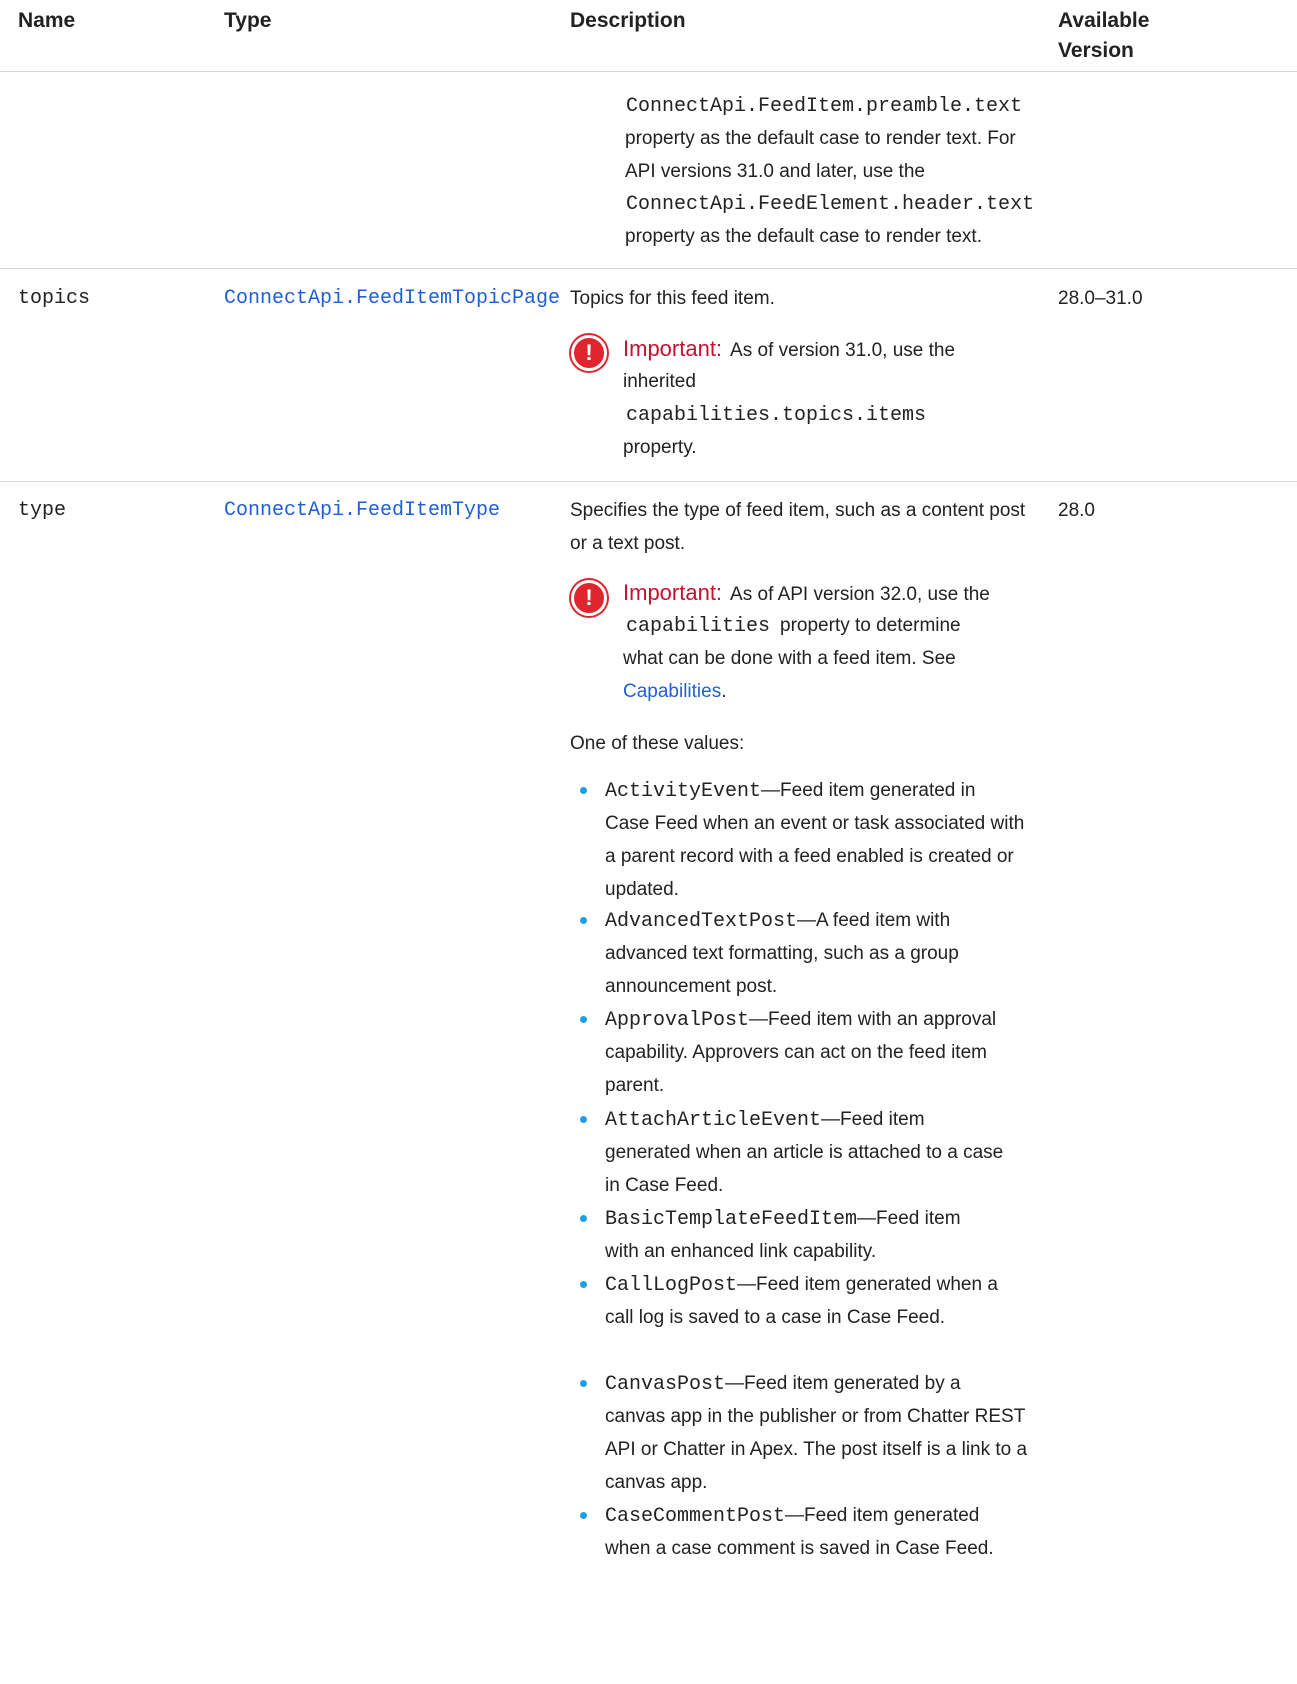  I want to click on header-description: Description, so click(628, 20).